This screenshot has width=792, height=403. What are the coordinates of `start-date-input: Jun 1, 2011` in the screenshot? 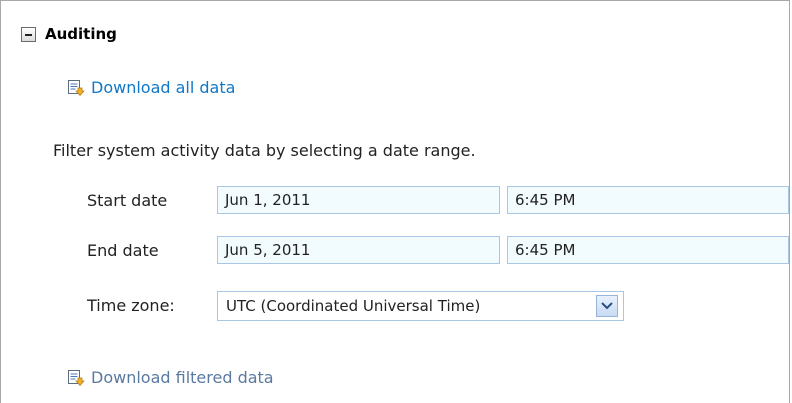 It's located at (358, 200).